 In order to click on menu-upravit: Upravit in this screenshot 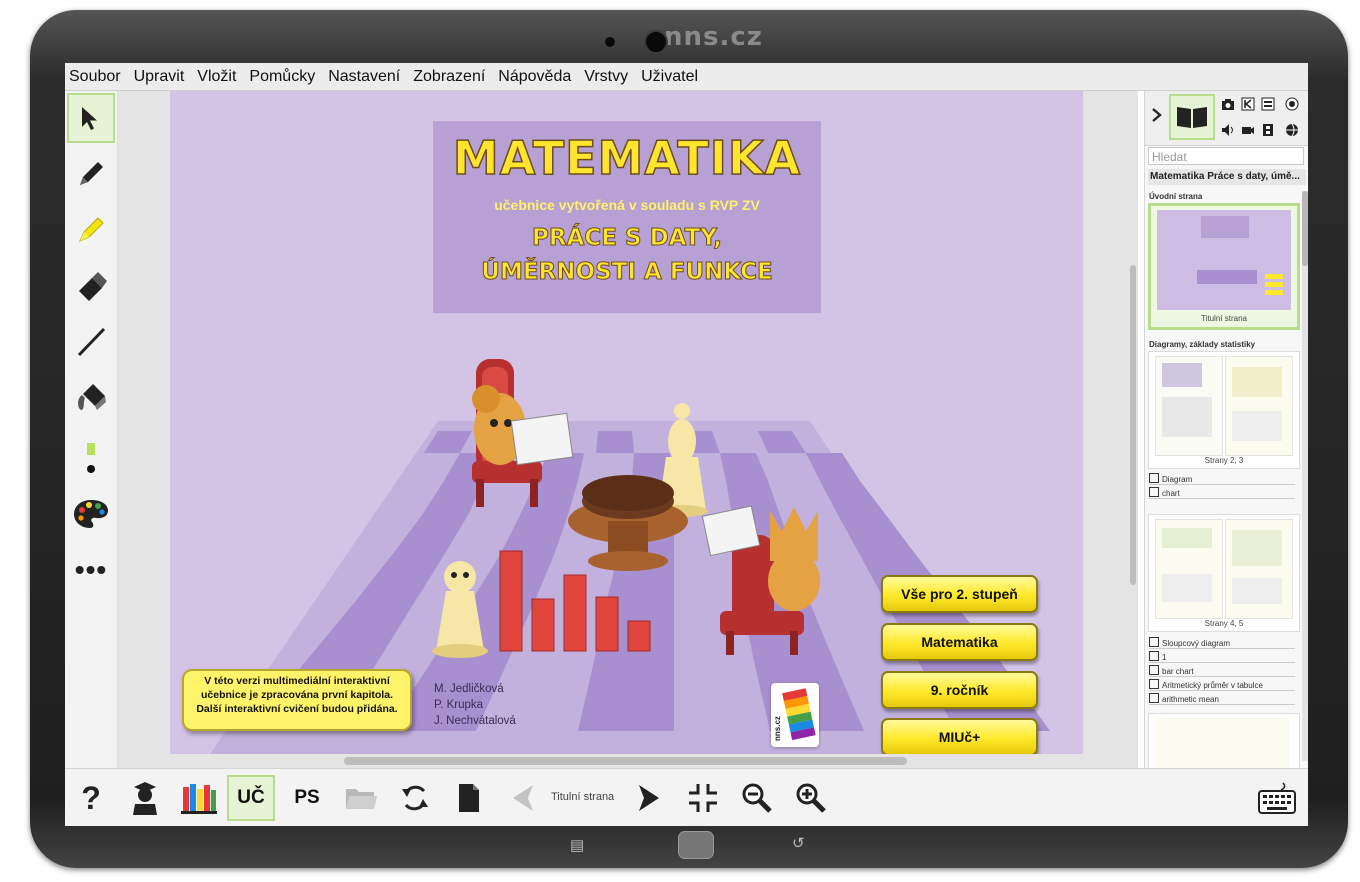, I will do `click(159, 77)`.